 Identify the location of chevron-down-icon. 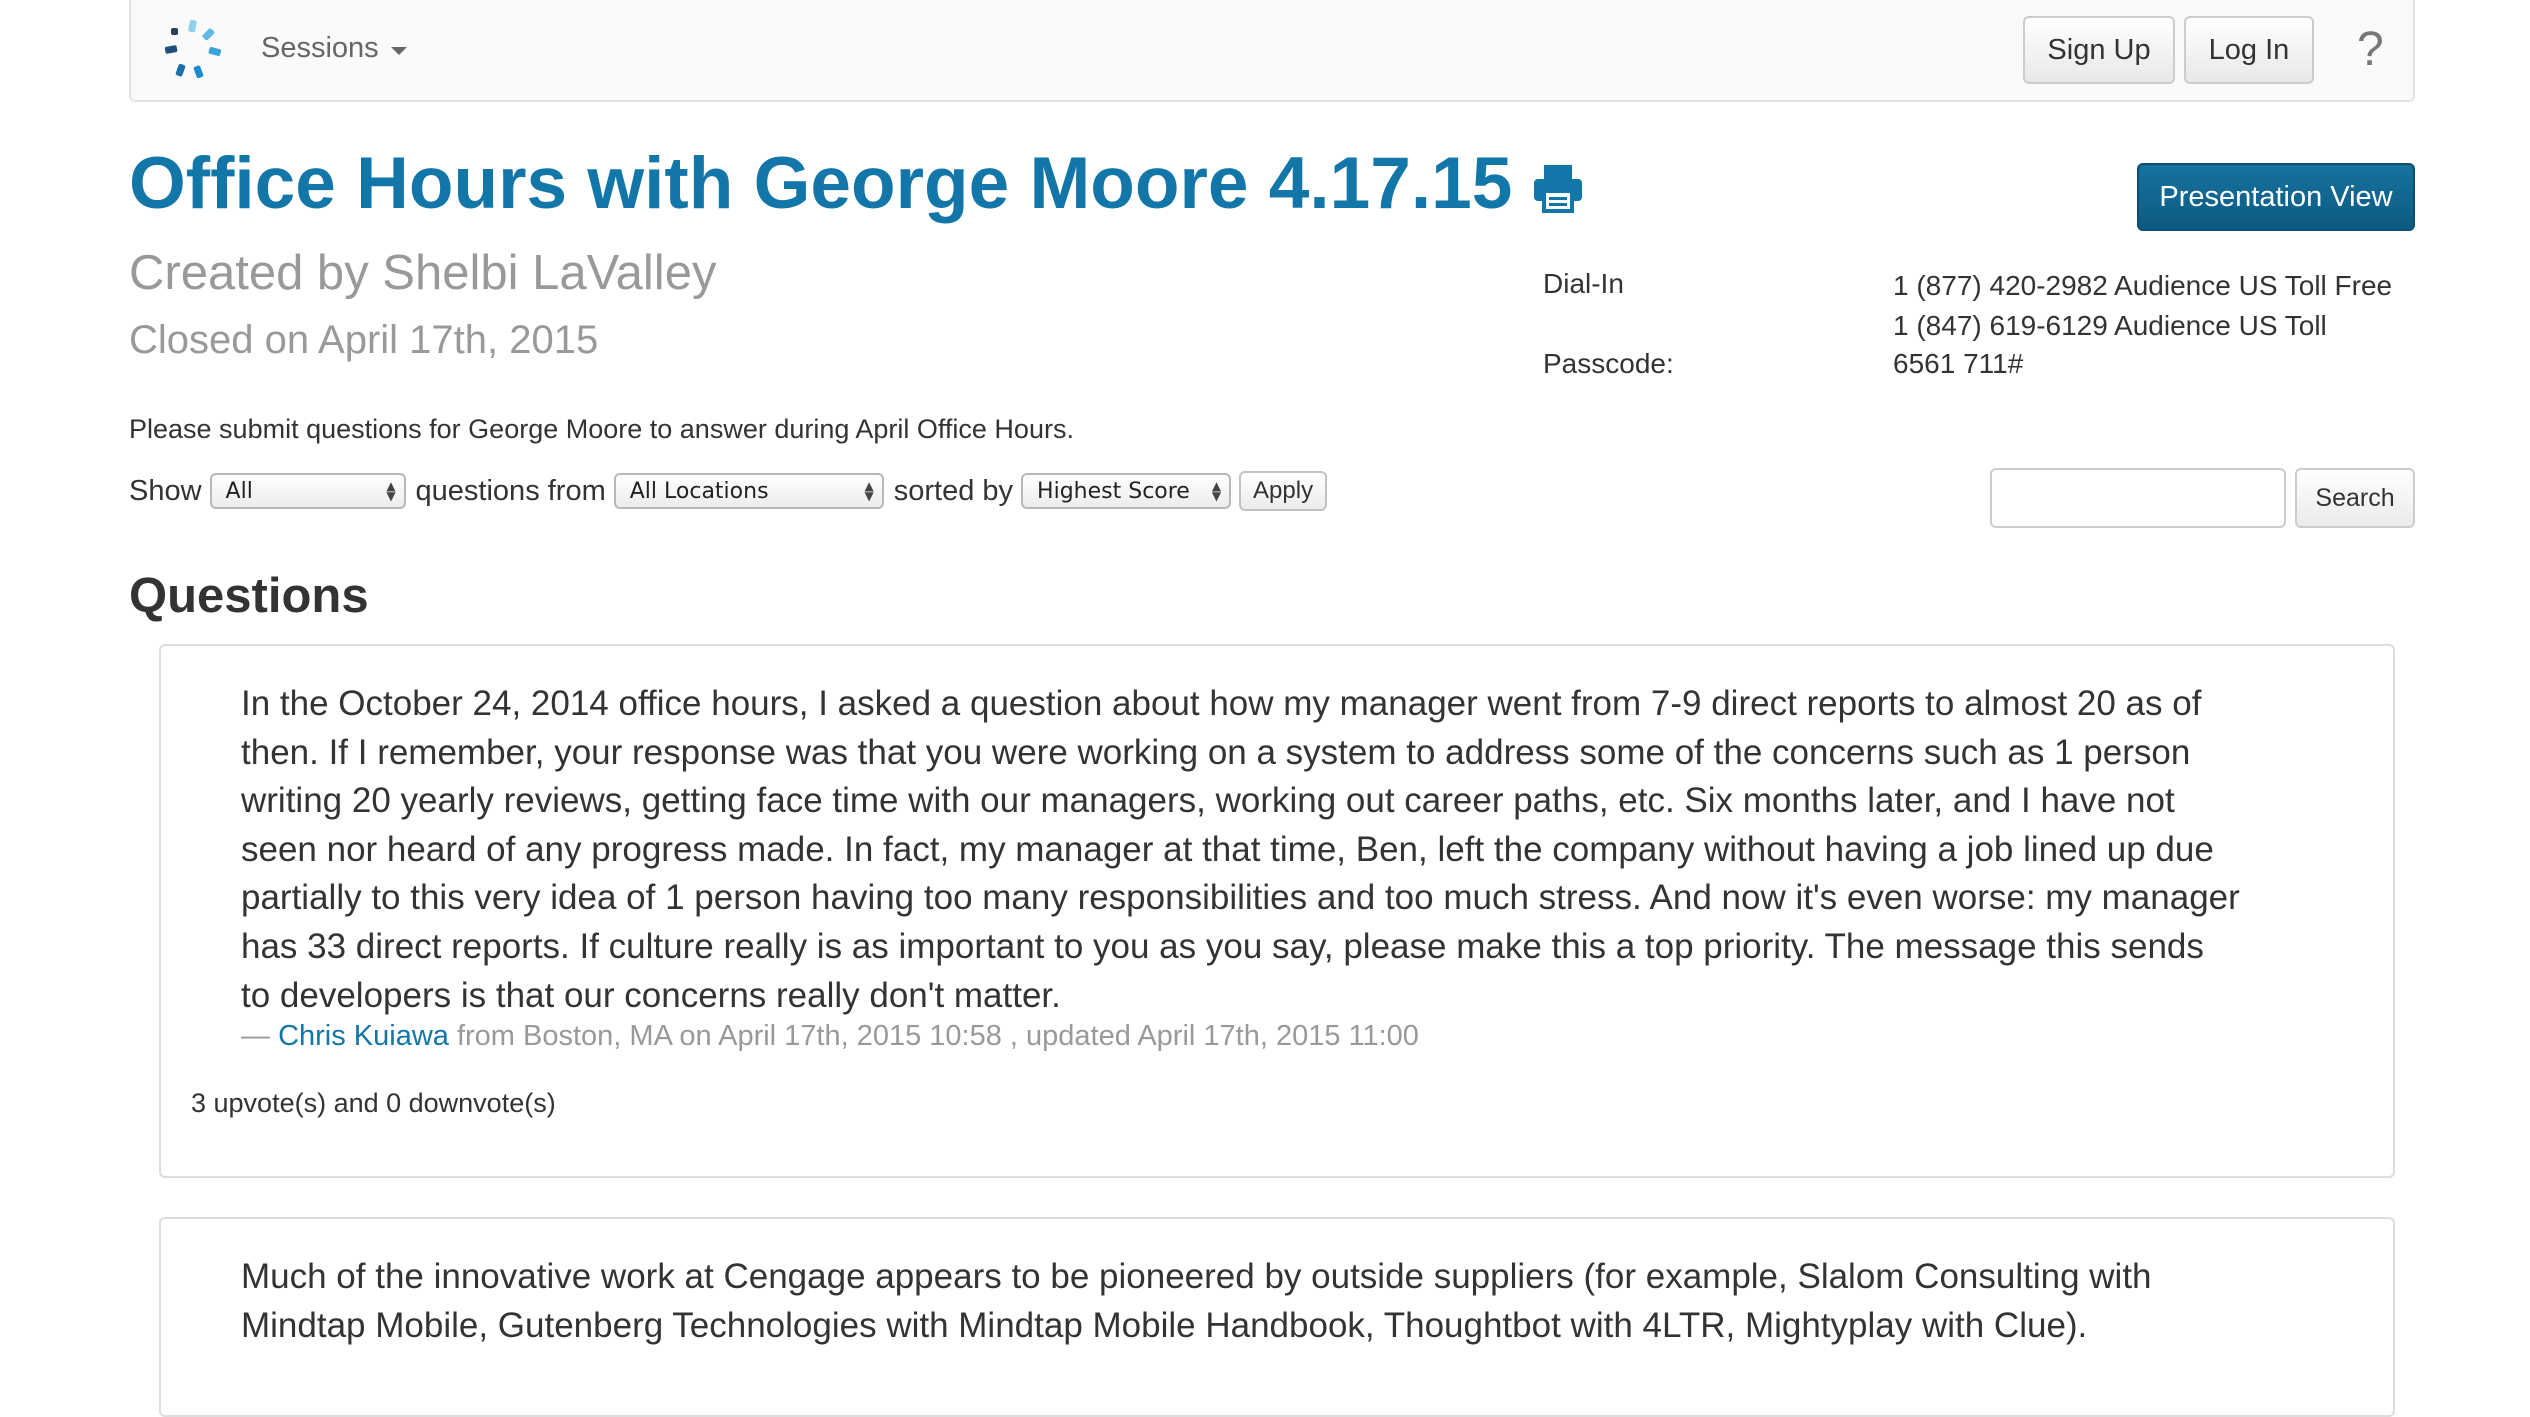
(398, 50).